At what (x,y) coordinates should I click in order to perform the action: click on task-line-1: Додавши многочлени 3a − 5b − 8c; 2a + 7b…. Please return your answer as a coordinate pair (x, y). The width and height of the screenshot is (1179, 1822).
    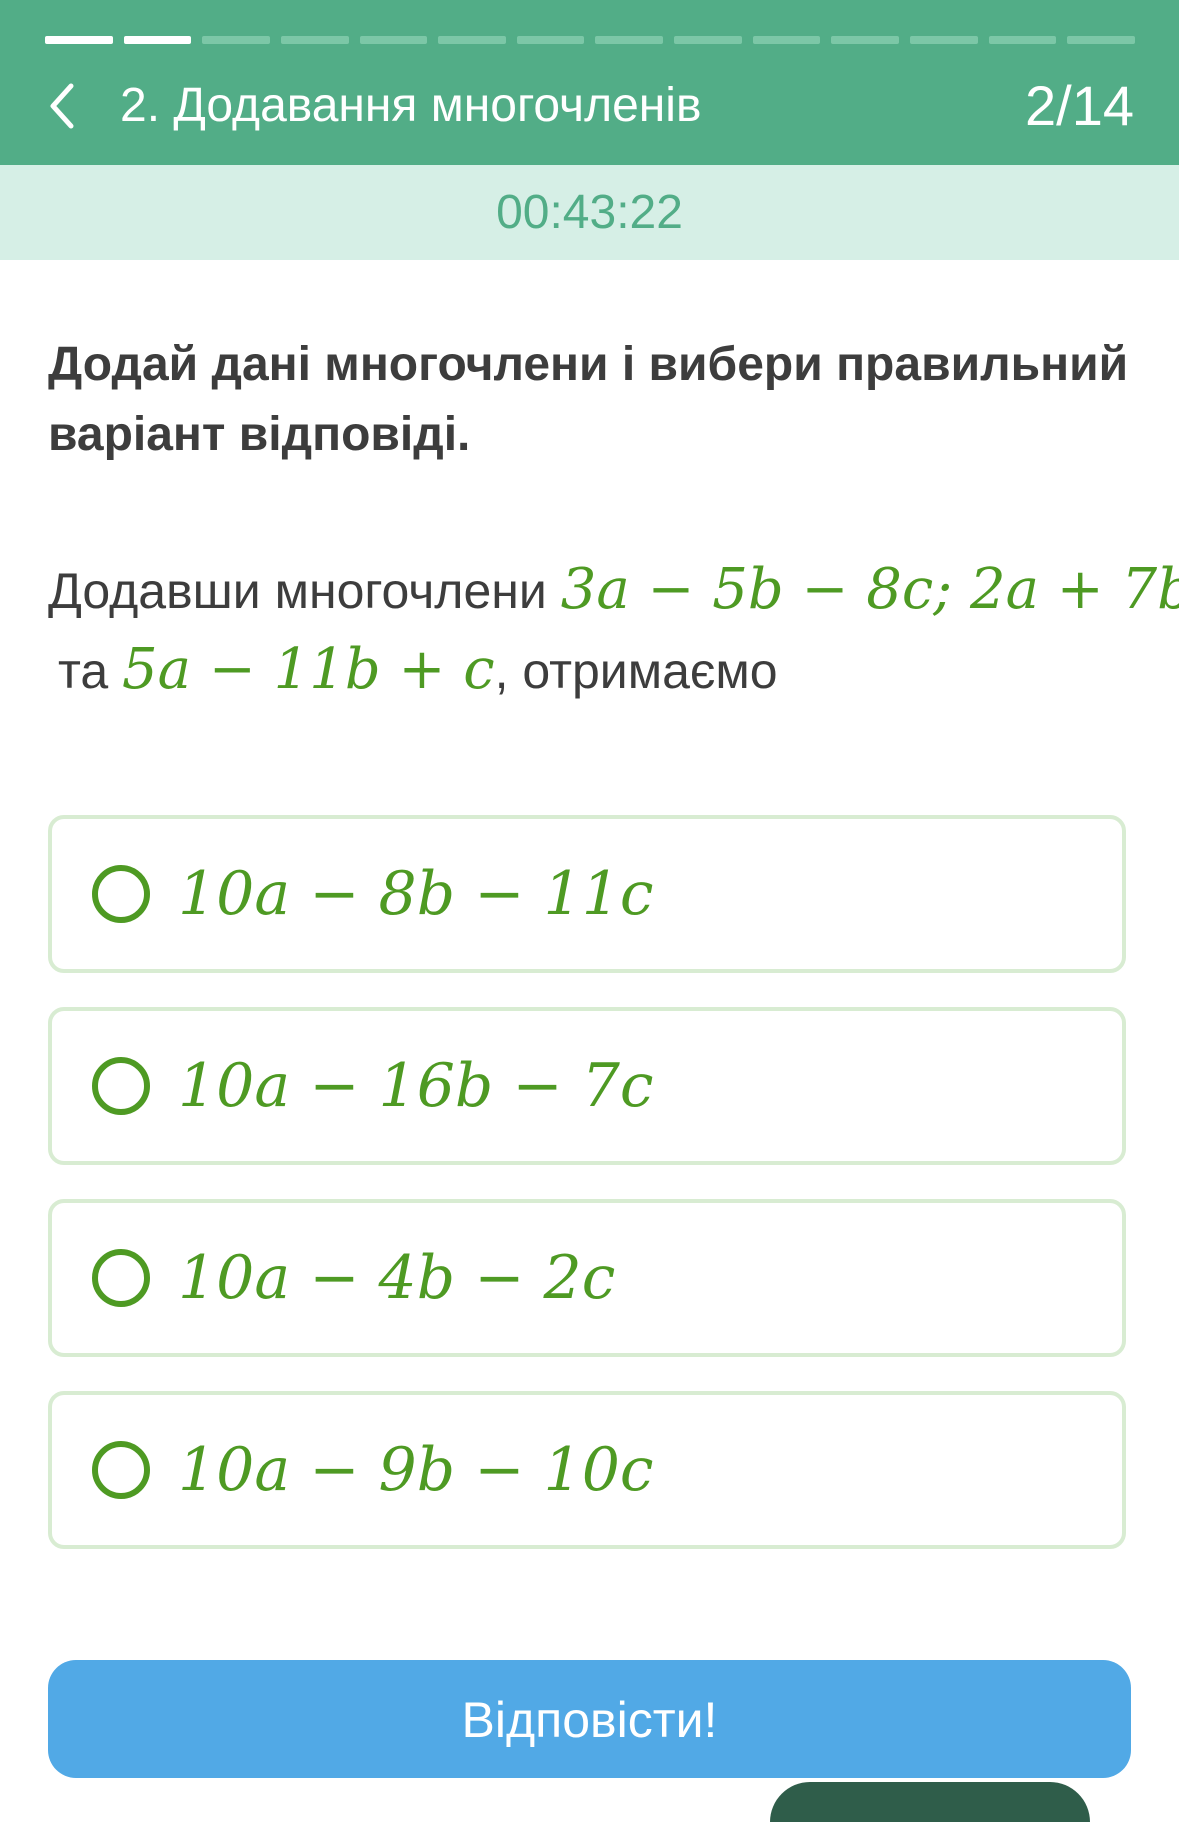
    Looking at the image, I should click on (613, 590).